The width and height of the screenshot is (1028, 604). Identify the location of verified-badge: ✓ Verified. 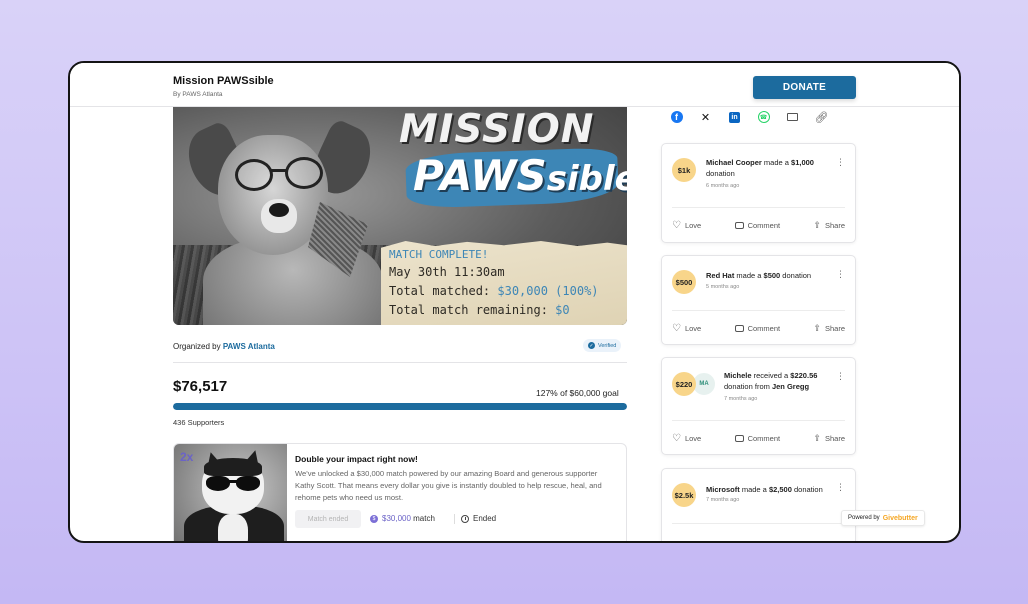
(602, 345).